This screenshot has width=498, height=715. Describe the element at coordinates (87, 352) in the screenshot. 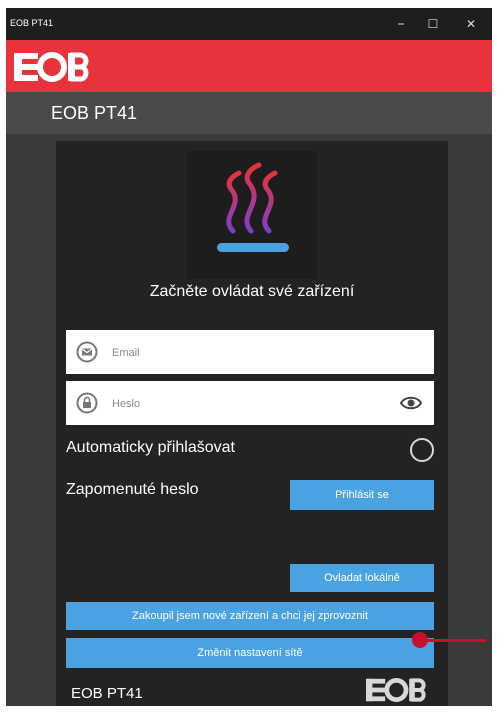

I see `mail-icon` at that location.